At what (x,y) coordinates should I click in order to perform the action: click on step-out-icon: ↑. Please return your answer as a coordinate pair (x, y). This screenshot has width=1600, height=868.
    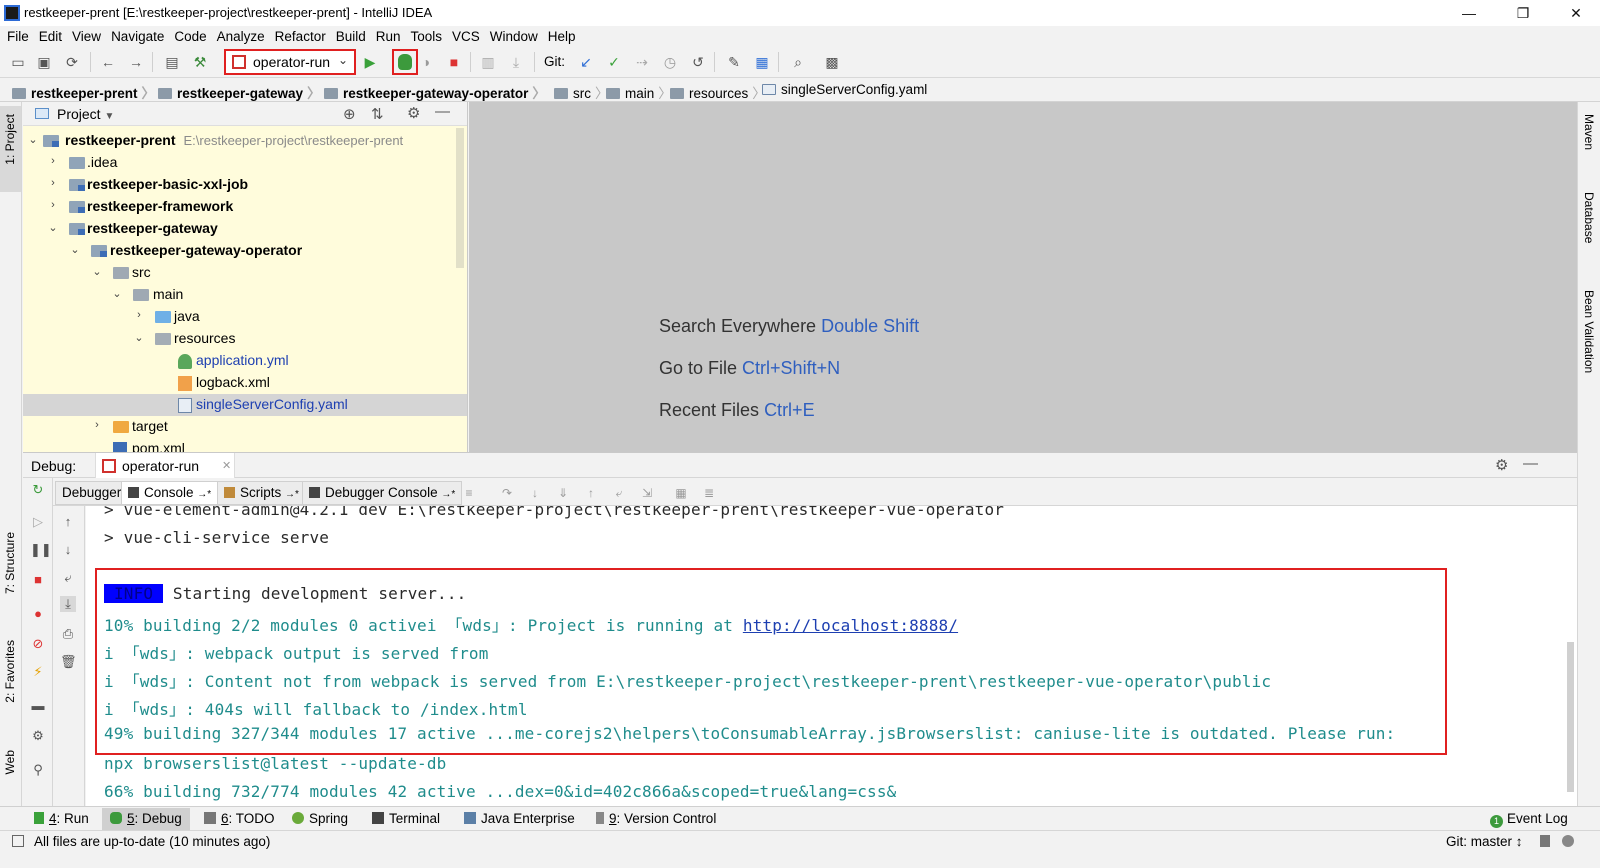
    Looking at the image, I should click on (591, 493).